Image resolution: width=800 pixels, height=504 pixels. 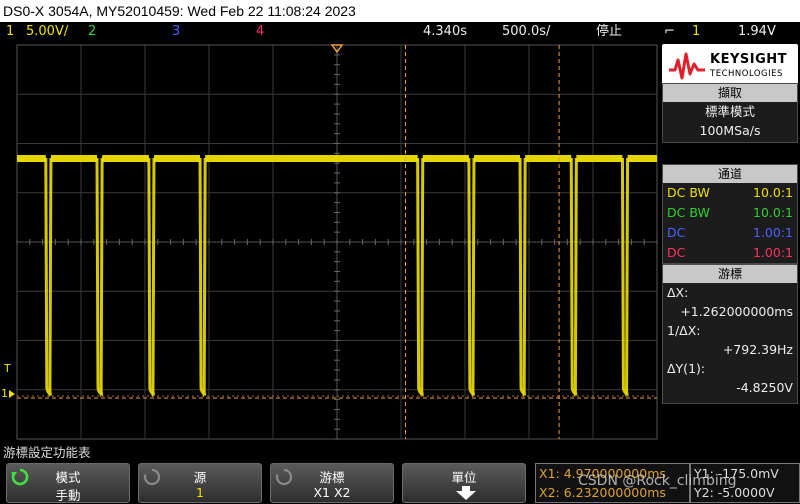 What do you see at coordinates (464, 477) in the screenshot?
I see `units-label: 單位` at bounding box center [464, 477].